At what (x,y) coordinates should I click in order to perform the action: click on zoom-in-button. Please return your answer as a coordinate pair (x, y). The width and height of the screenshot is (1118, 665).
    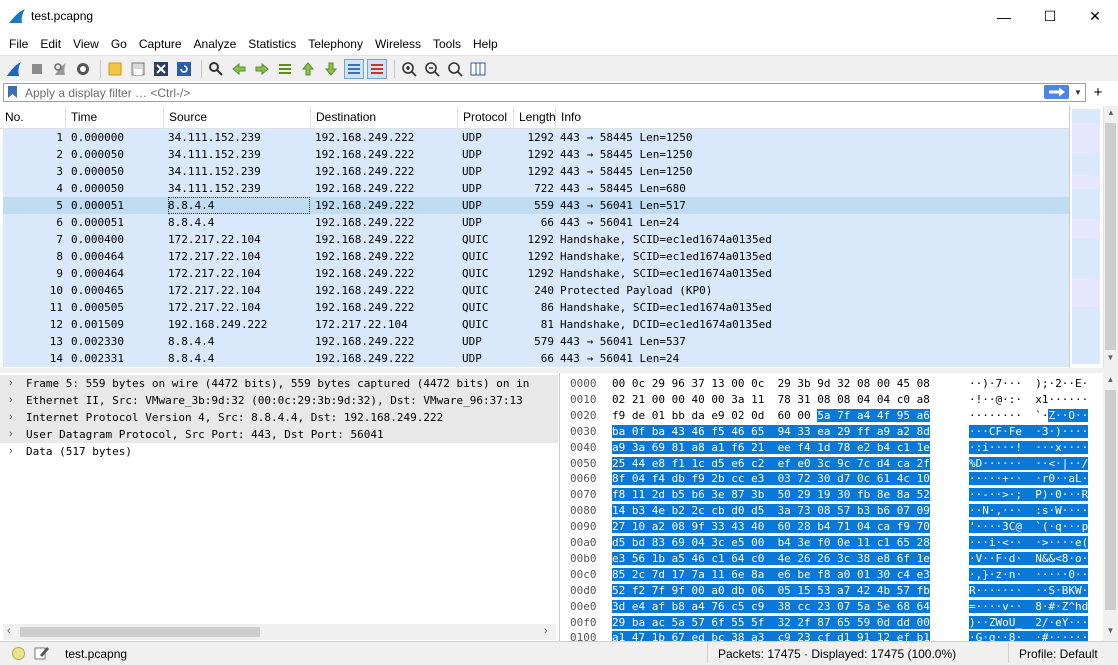
    Looking at the image, I should click on (409, 69).